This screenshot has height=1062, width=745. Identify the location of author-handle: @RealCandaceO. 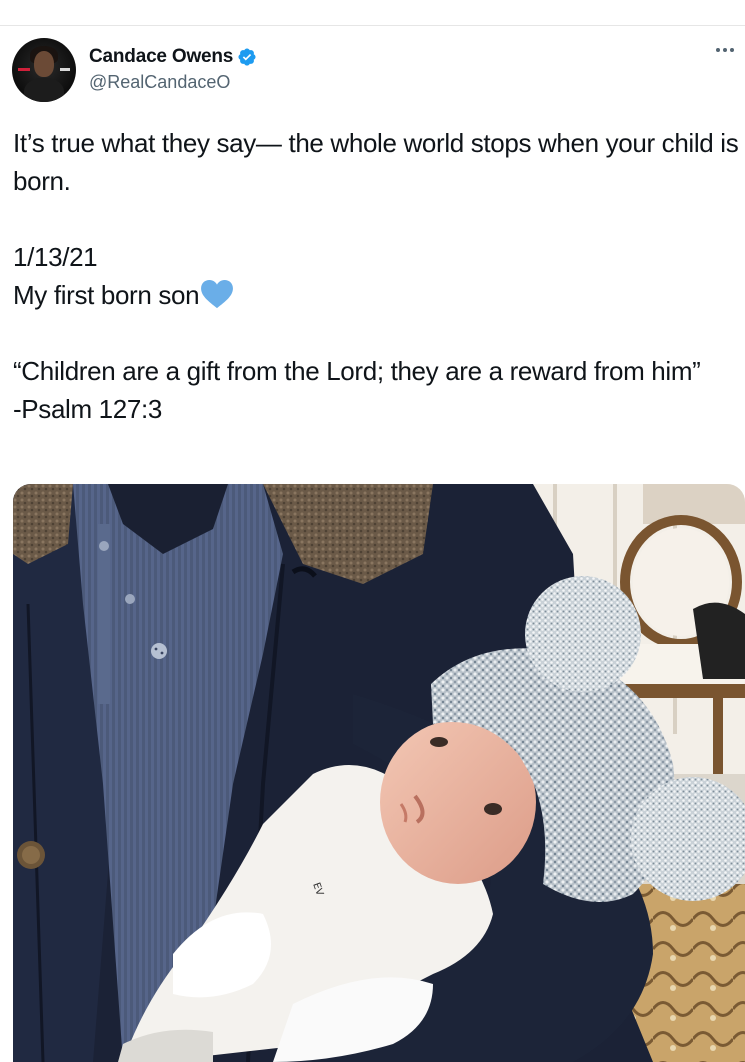
(159, 82).